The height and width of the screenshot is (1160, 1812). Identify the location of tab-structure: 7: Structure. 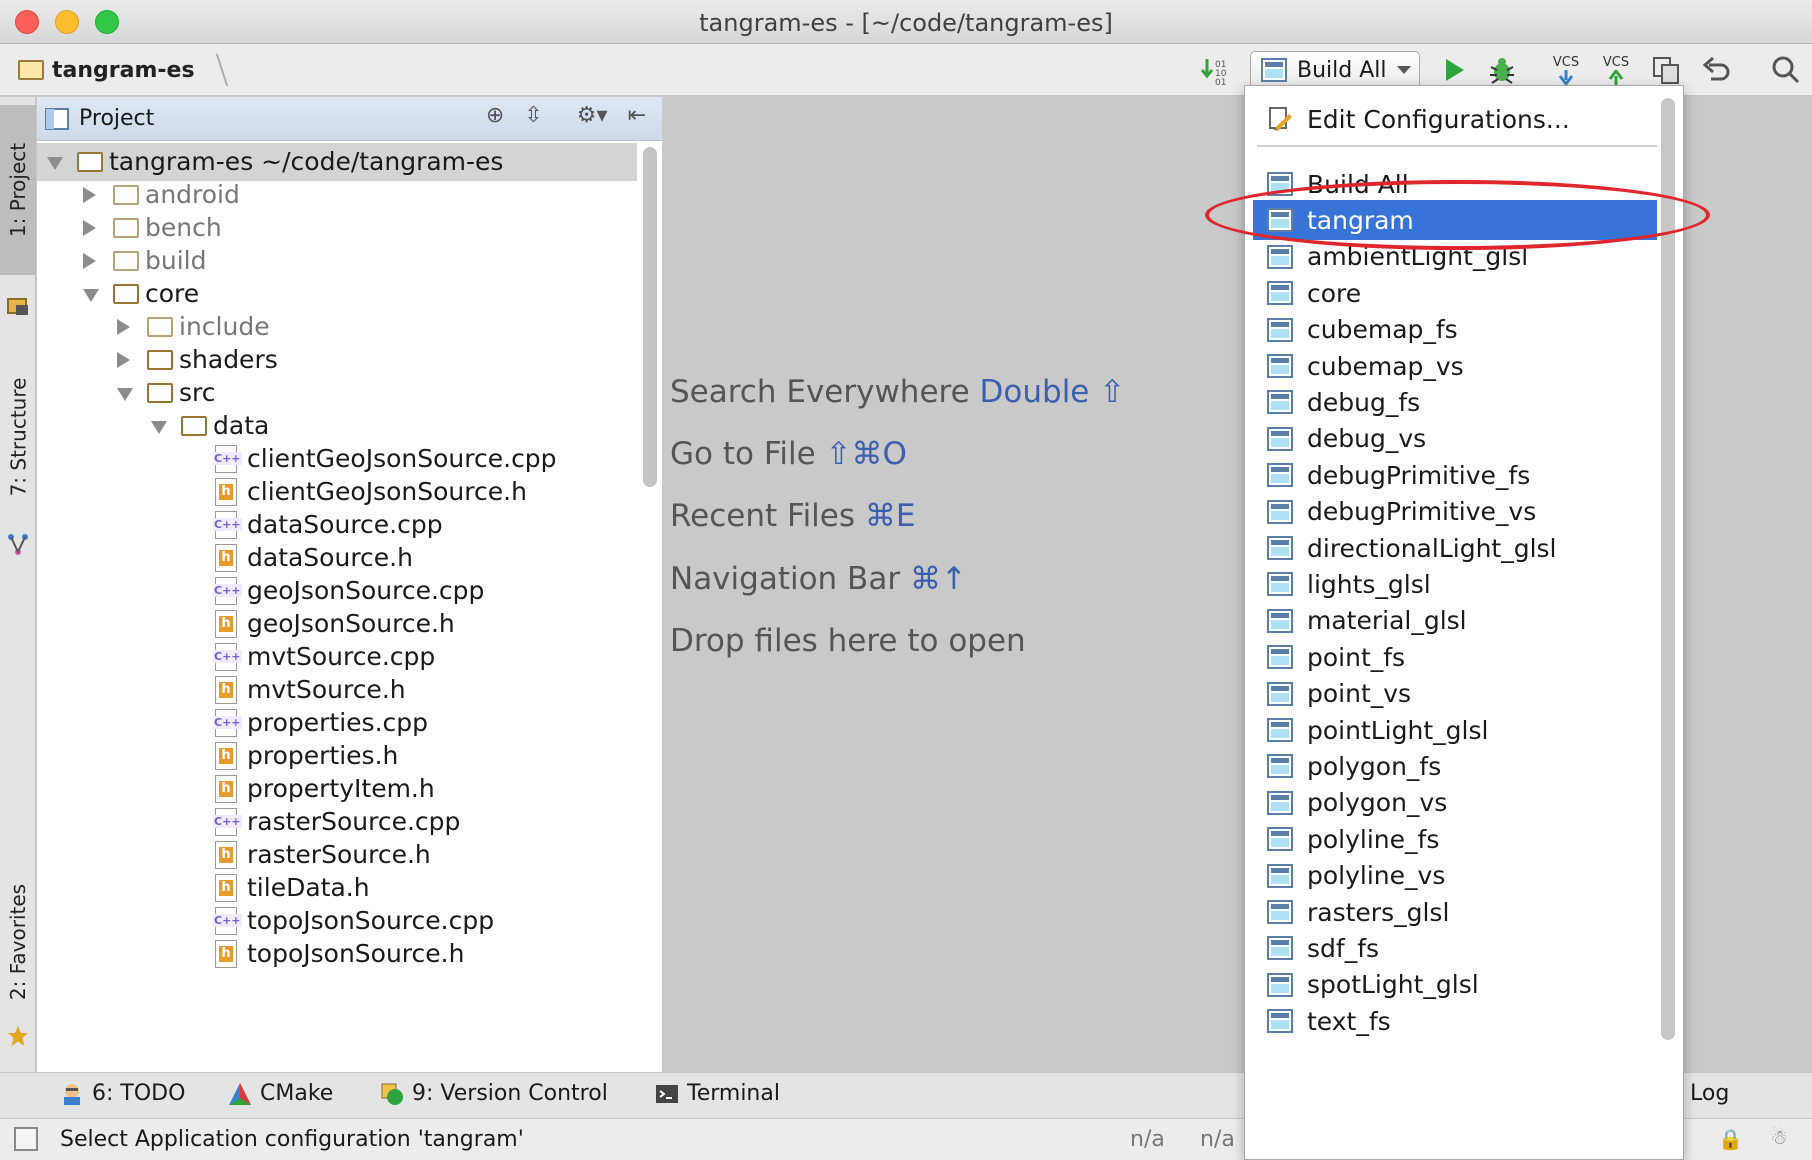
(18, 437).